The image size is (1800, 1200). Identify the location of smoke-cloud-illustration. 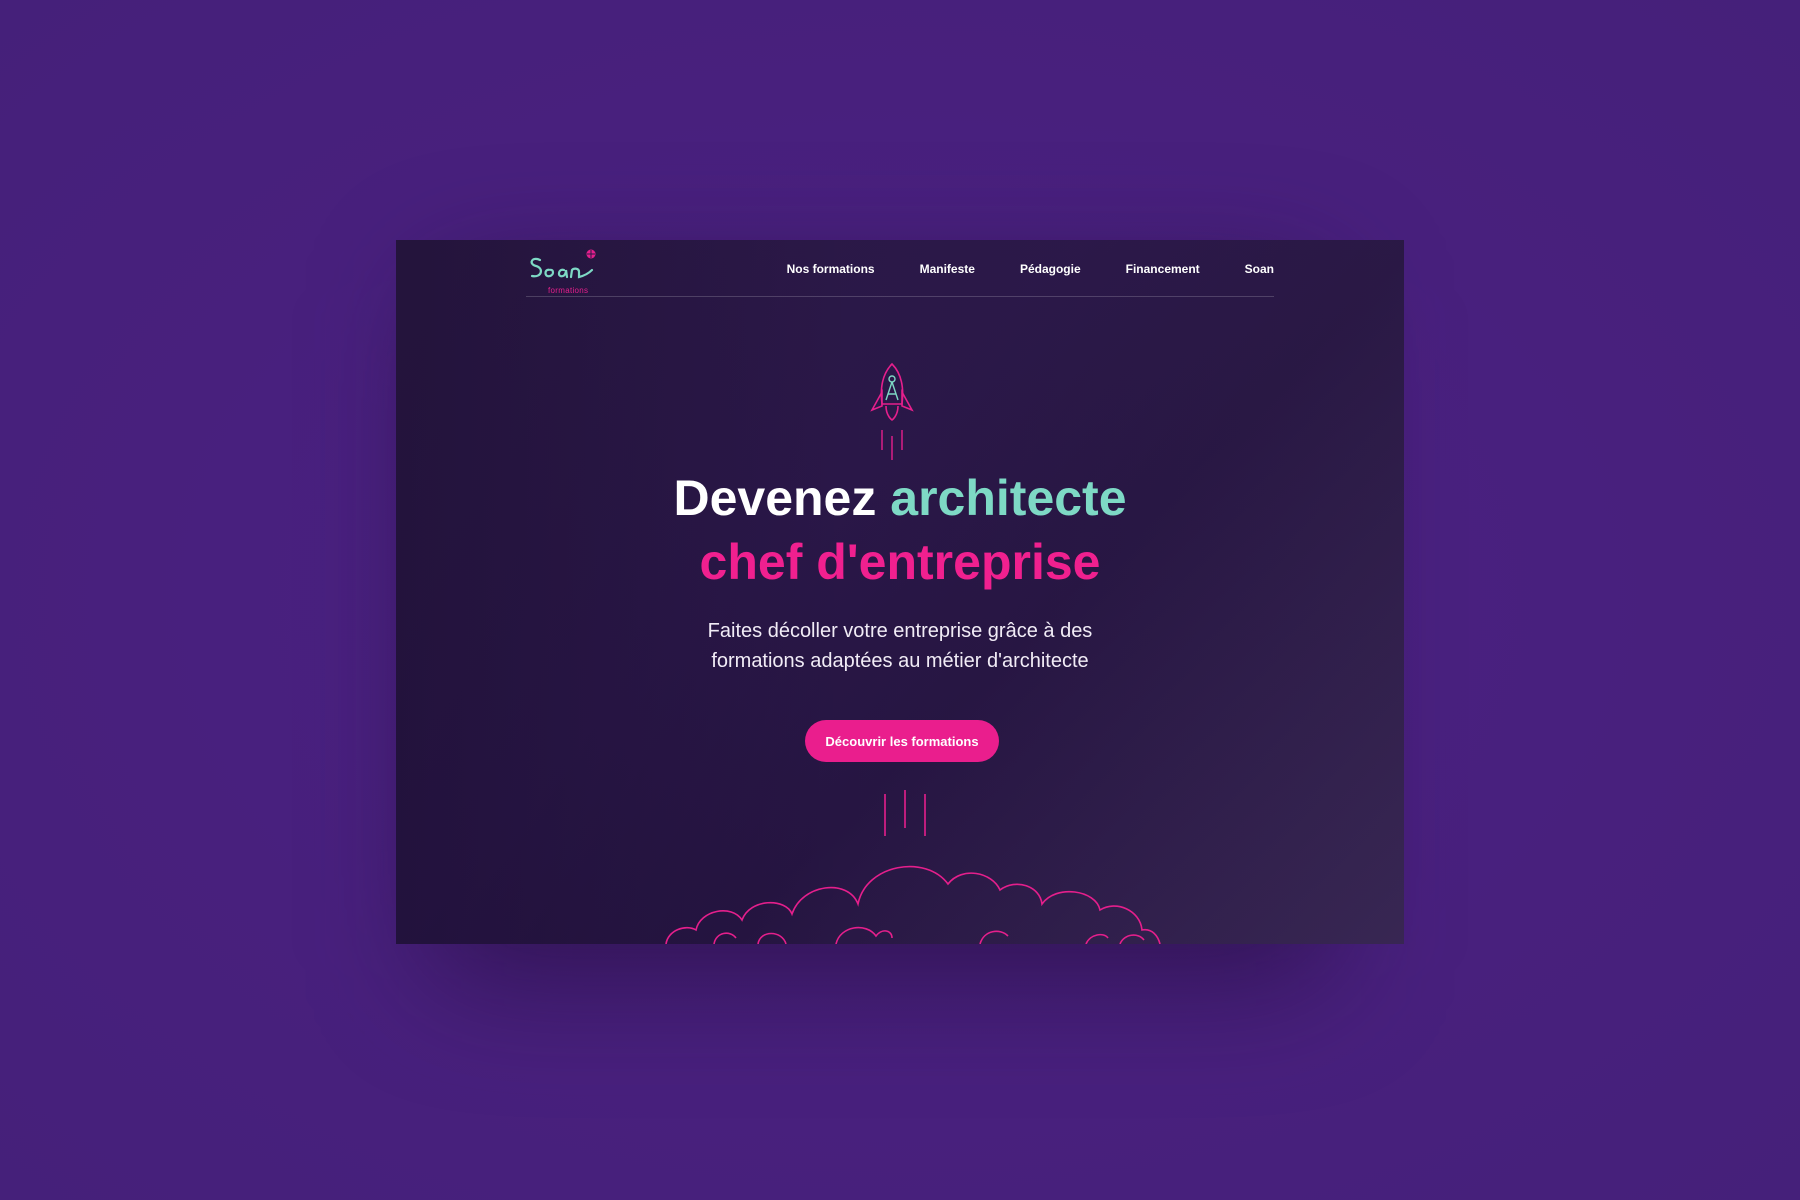
(913, 867).